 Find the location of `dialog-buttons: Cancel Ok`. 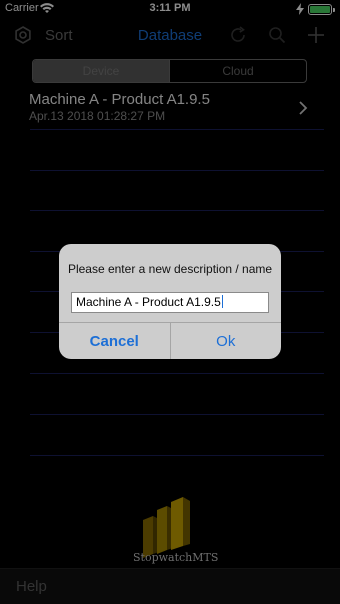

dialog-buttons: Cancel Ok is located at coordinates (170, 340).